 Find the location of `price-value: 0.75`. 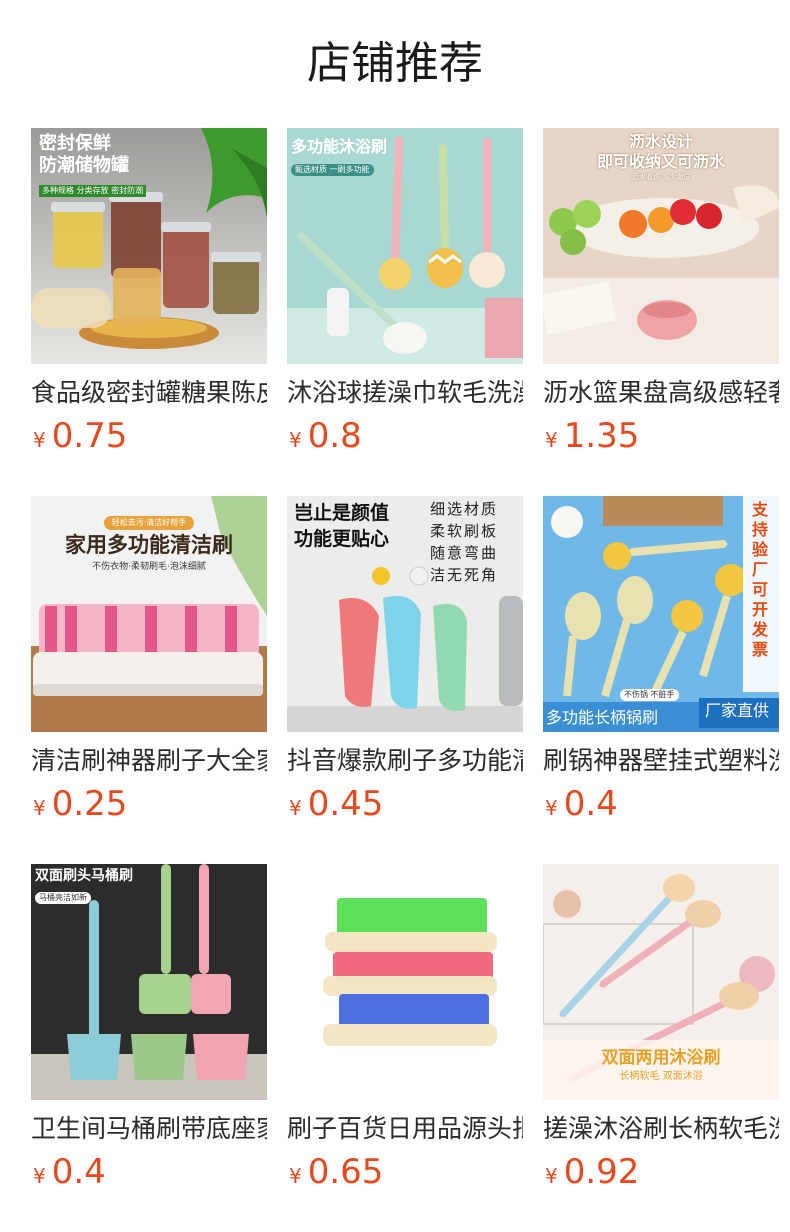

price-value: 0.75 is located at coordinates (89, 436).